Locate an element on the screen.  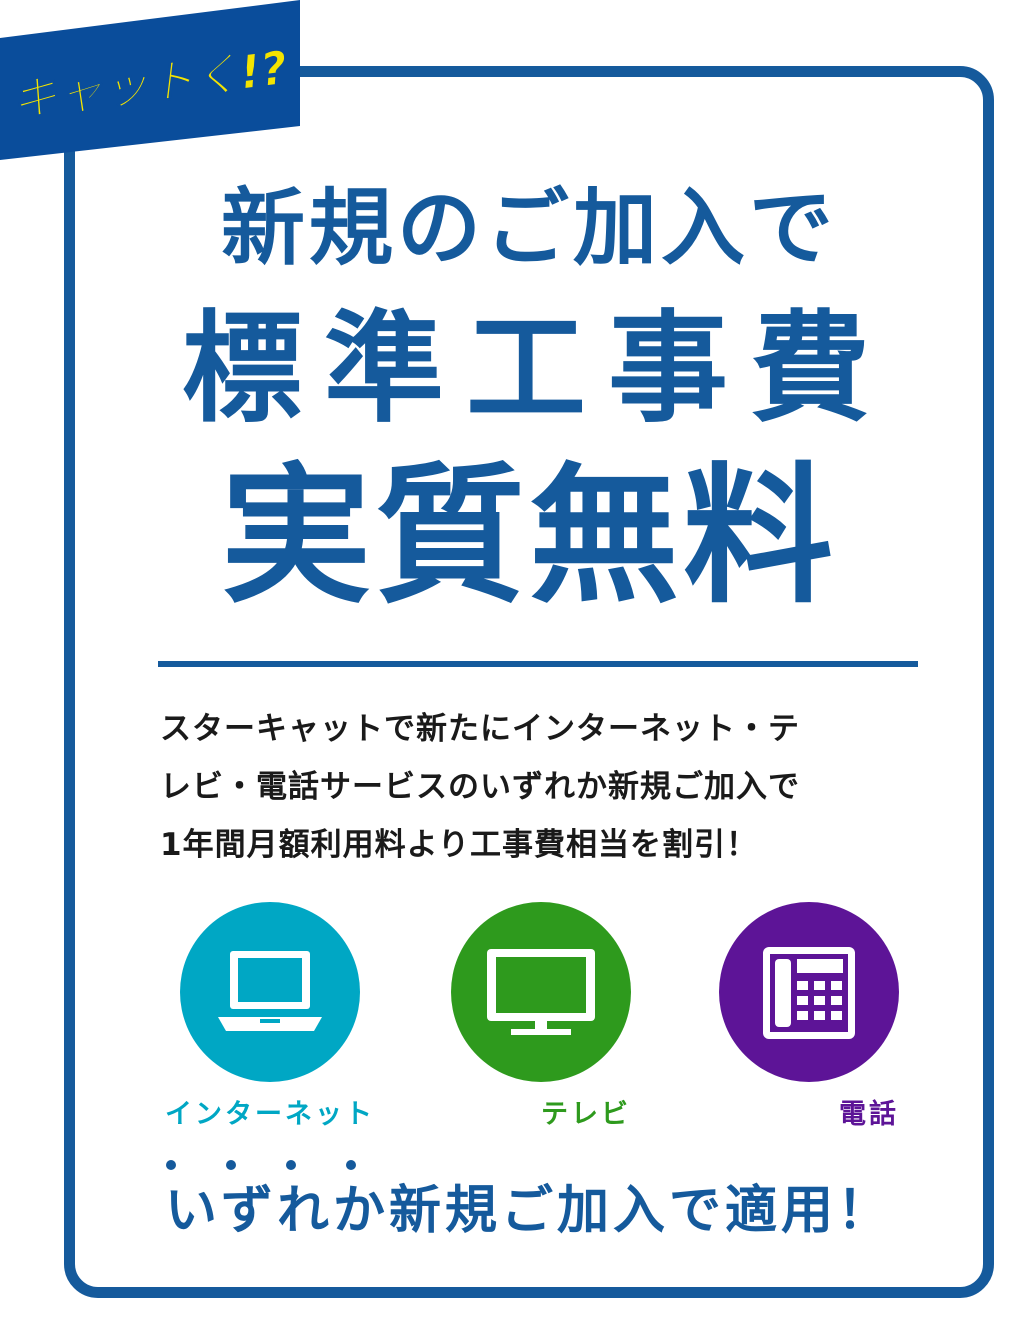
service-tv-label: テレビ is located at coordinates (586, 1114).